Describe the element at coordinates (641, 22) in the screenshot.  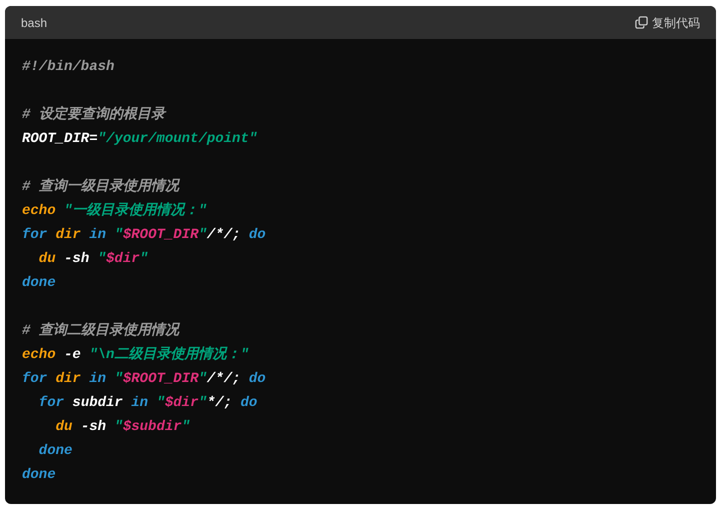
I see `copy-icon` at that location.